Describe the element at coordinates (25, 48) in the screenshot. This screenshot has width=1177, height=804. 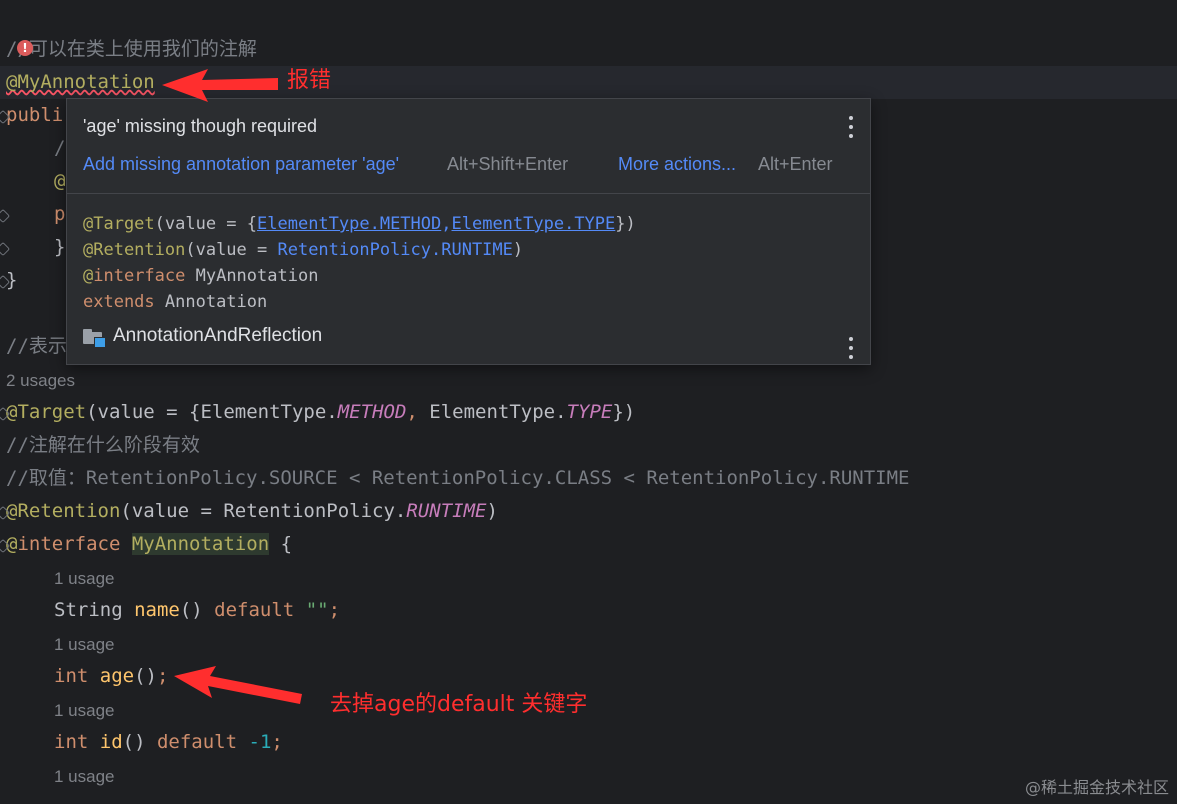
I see `error-bulb-icon: !` at that location.